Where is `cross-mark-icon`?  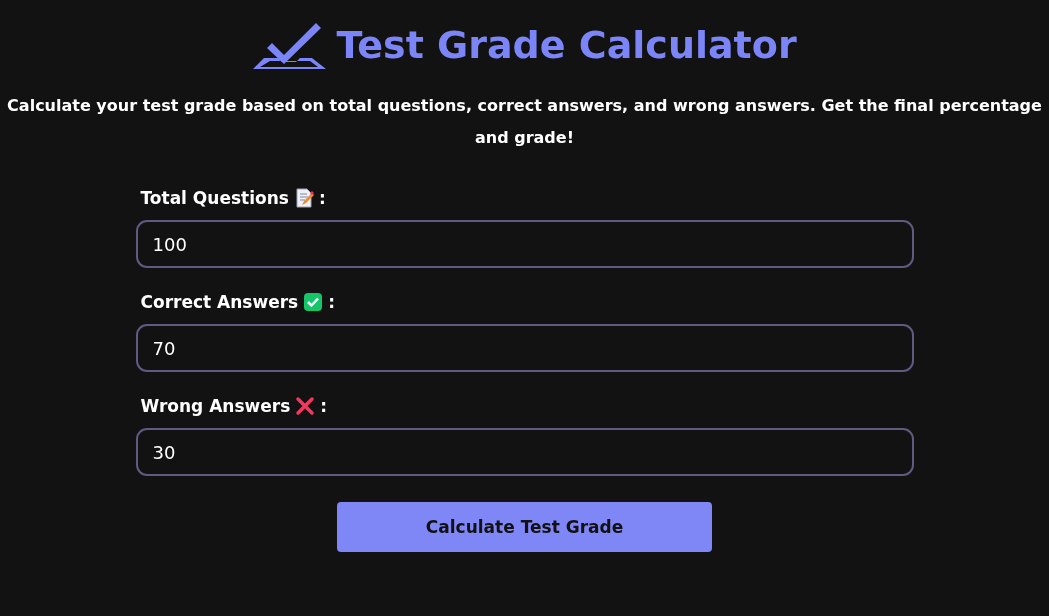
cross-mark-icon is located at coordinates (305, 406).